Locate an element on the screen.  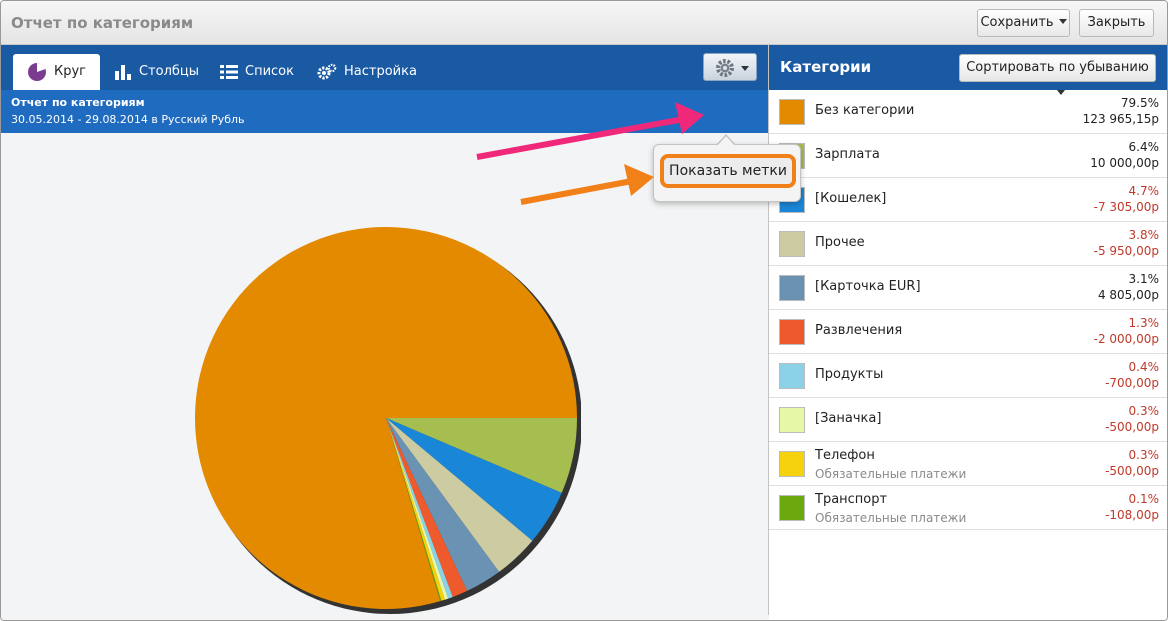
category-name: Продукты is located at coordinates (849, 374).